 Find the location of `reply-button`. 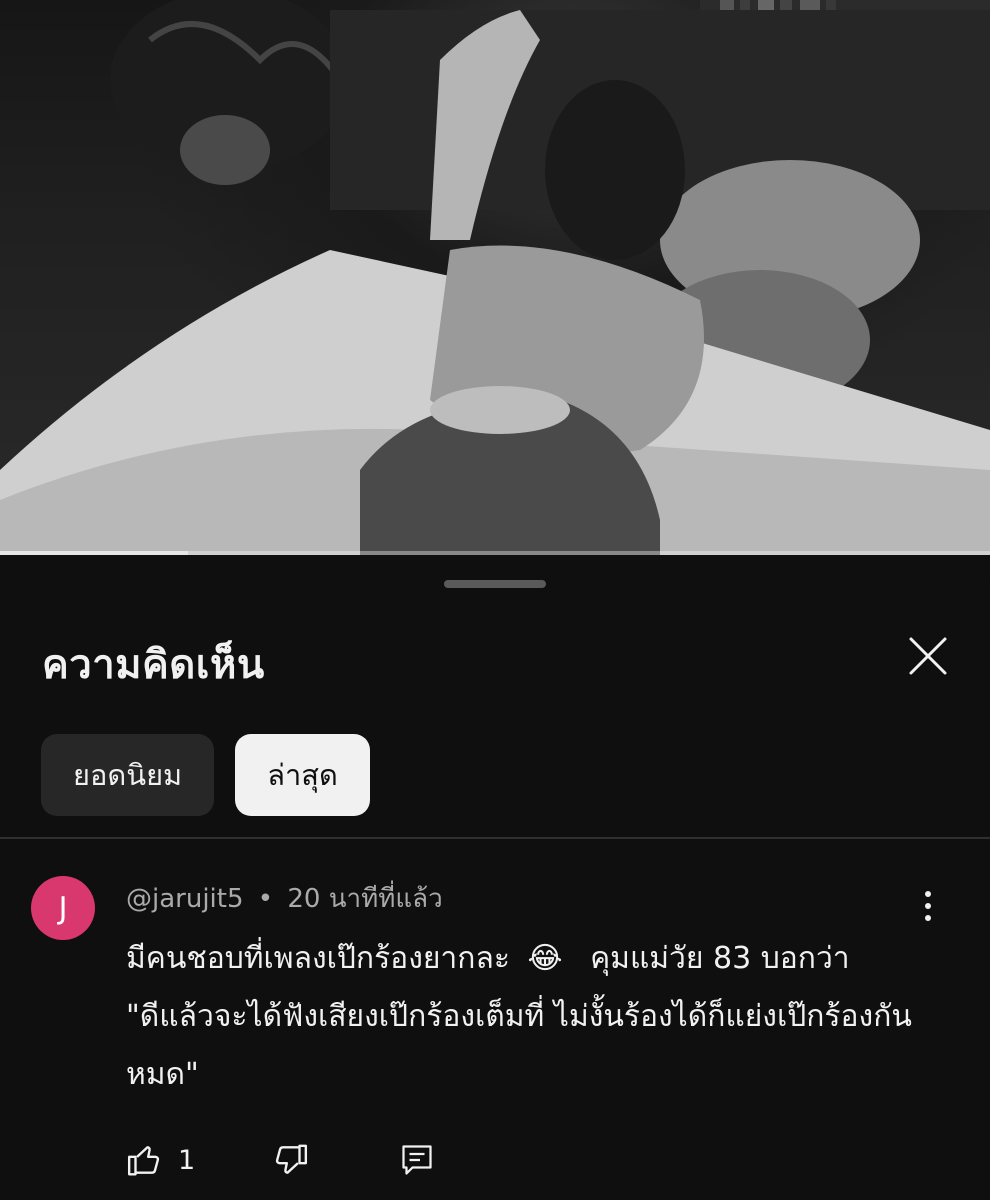

reply-button is located at coordinates (417, 1160).